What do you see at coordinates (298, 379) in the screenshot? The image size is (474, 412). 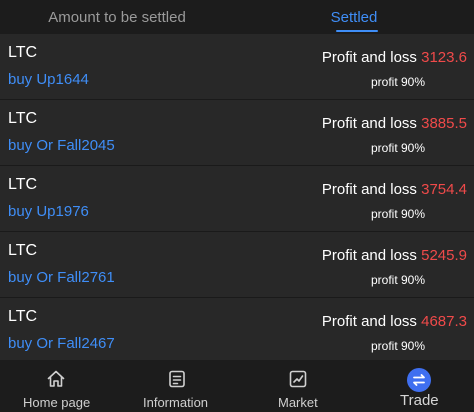 I see `chart-icon` at bounding box center [298, 379].